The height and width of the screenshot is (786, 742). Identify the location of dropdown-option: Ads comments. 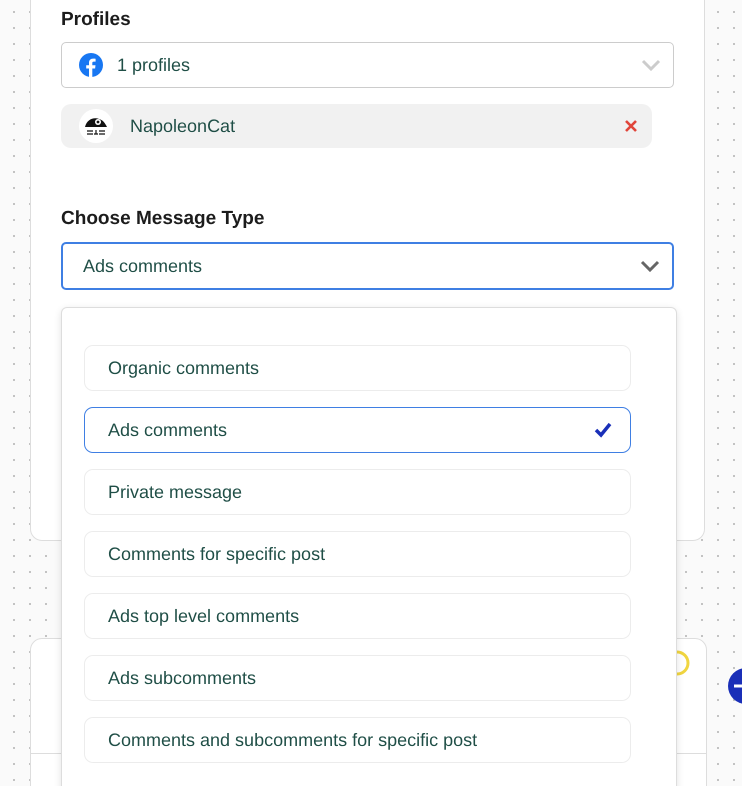
(357, 430).